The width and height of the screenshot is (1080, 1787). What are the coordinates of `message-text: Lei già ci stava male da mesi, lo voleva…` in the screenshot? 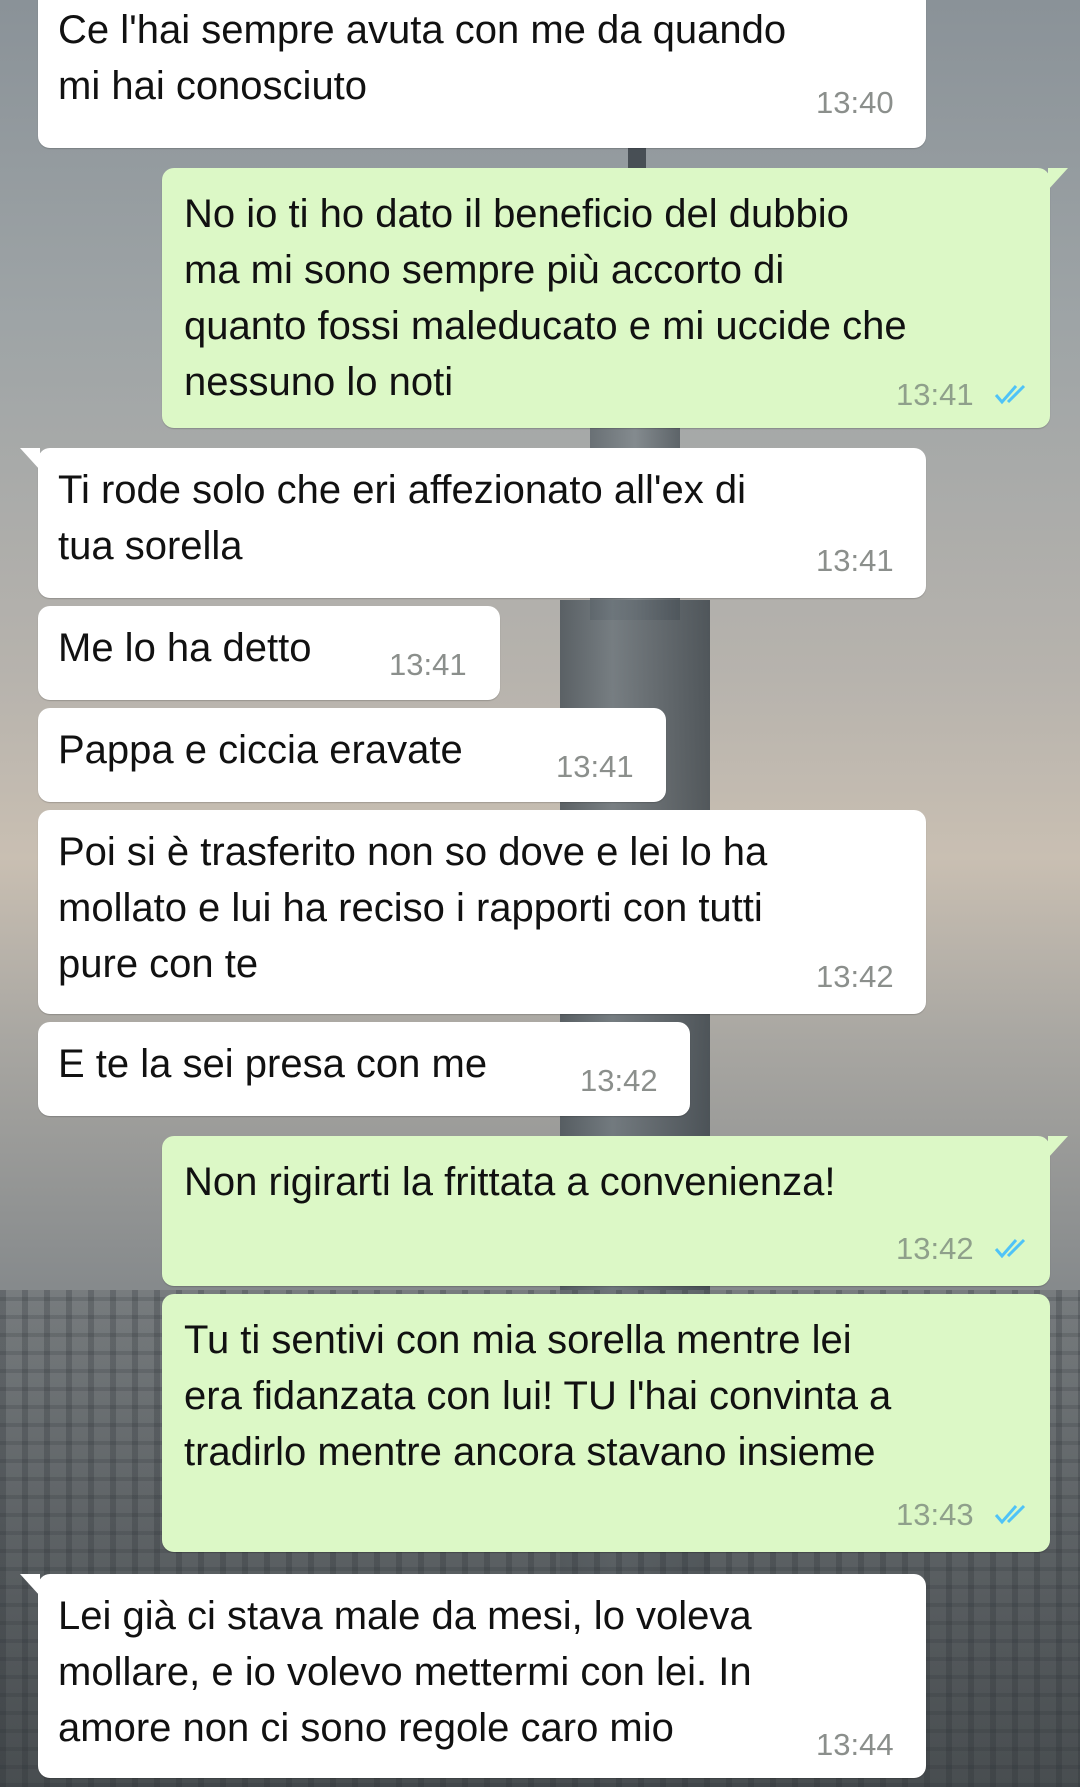 It's located at (405, 1672).